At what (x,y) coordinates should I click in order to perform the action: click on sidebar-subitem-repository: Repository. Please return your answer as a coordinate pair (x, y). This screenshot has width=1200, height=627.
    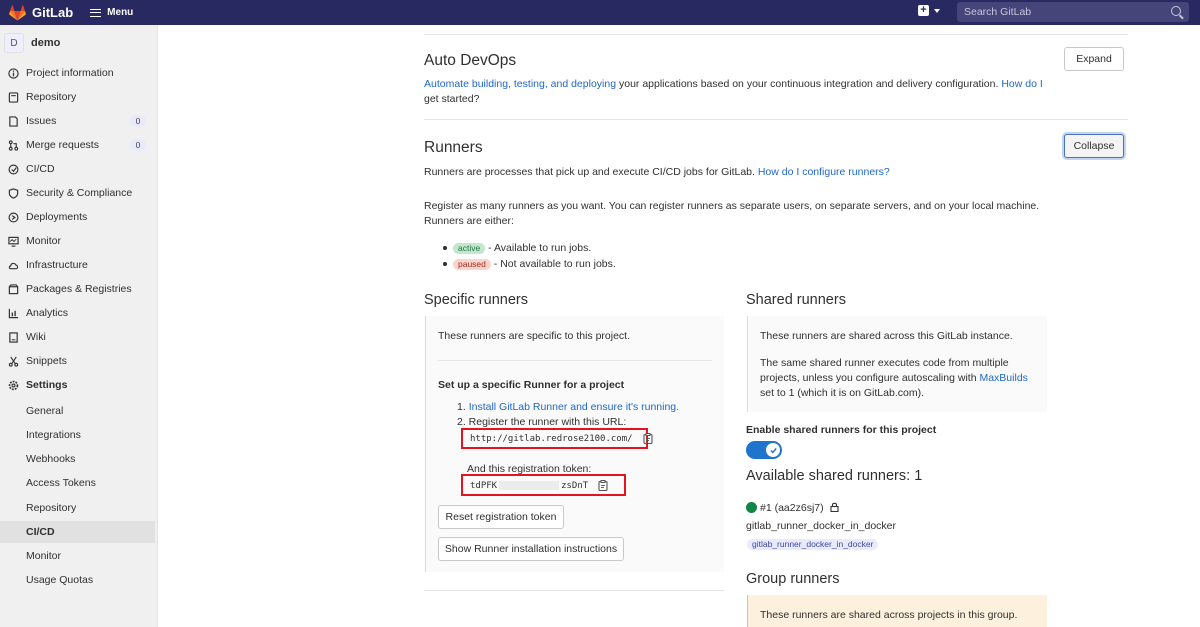
    Looking at the image, I should click on (77, 508).